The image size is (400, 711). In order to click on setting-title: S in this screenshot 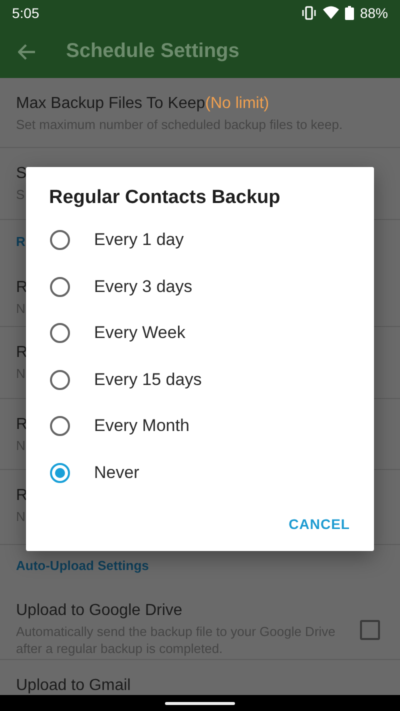, I will do `click(21, 173)`.